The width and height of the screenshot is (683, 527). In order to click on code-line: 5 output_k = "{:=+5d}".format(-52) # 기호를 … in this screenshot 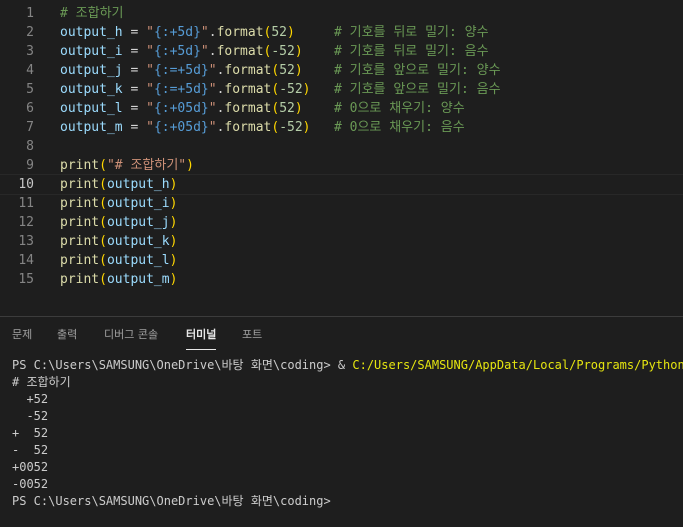, I will do `click(341, 89)`.